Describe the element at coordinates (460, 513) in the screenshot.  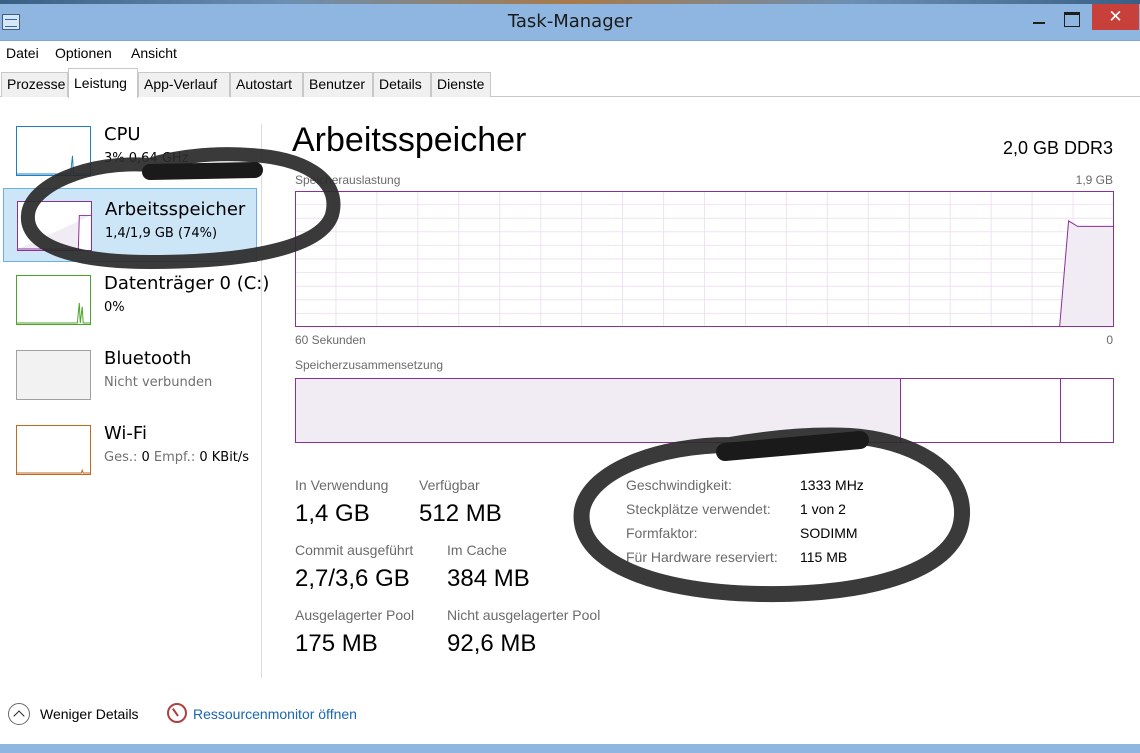
I see `stat-available-value: 512 MB` at that location.